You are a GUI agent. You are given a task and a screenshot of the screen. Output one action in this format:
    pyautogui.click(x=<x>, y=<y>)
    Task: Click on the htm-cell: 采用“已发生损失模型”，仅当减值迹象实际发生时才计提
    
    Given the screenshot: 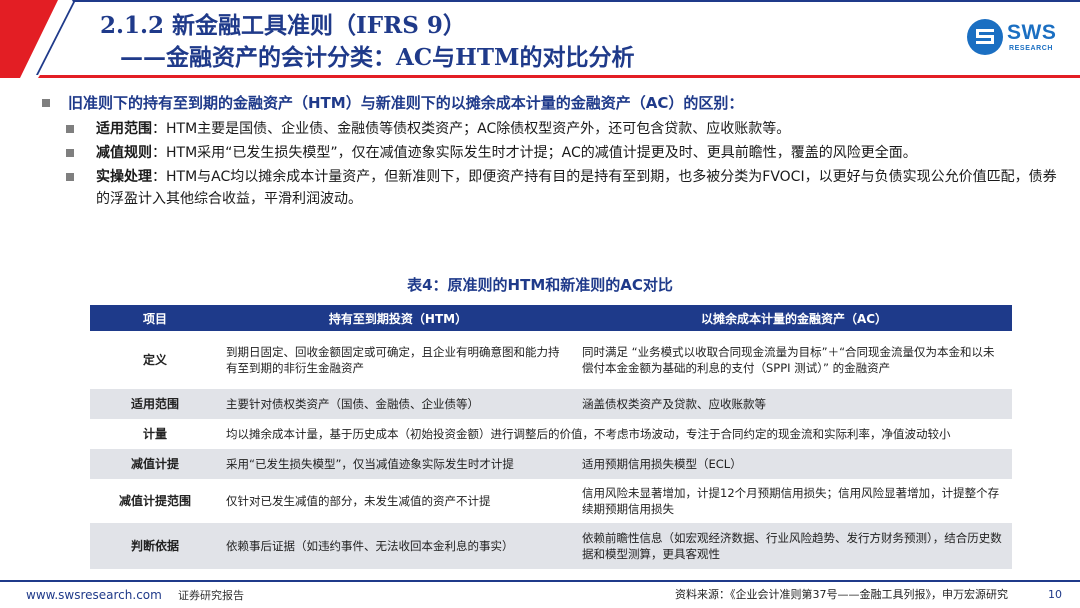 What is the action you would take?
    pyautogui.click(x=398, y=464)
    